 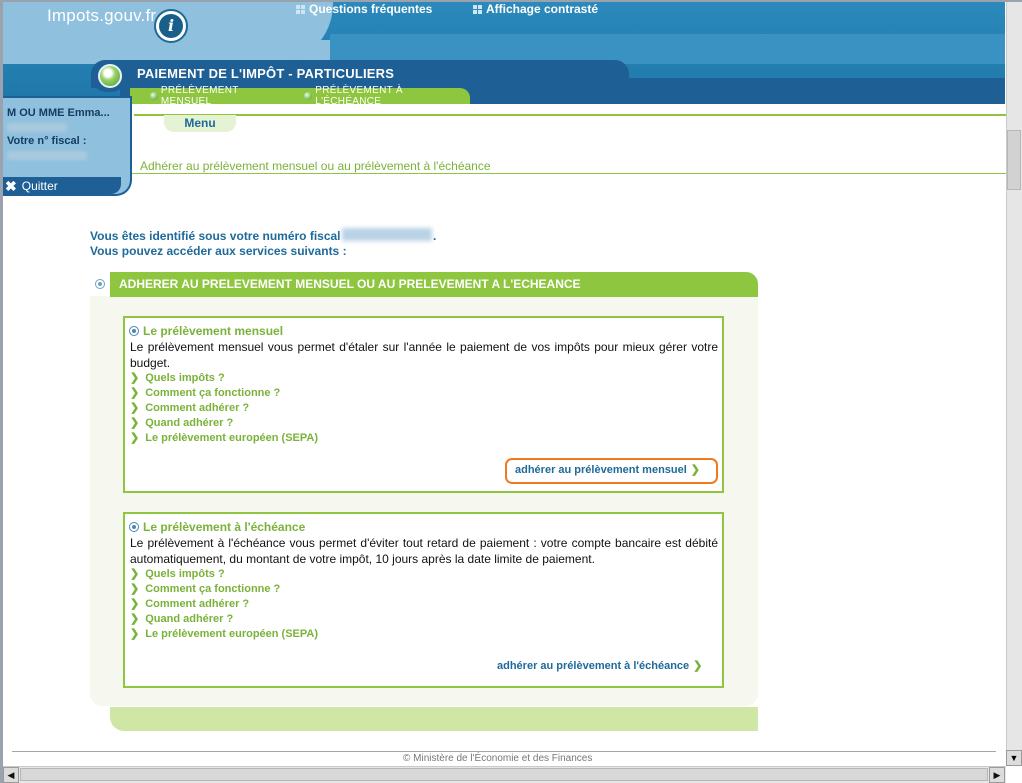 I want to click on quit-label: Quitter, so click(x=39, y=185).